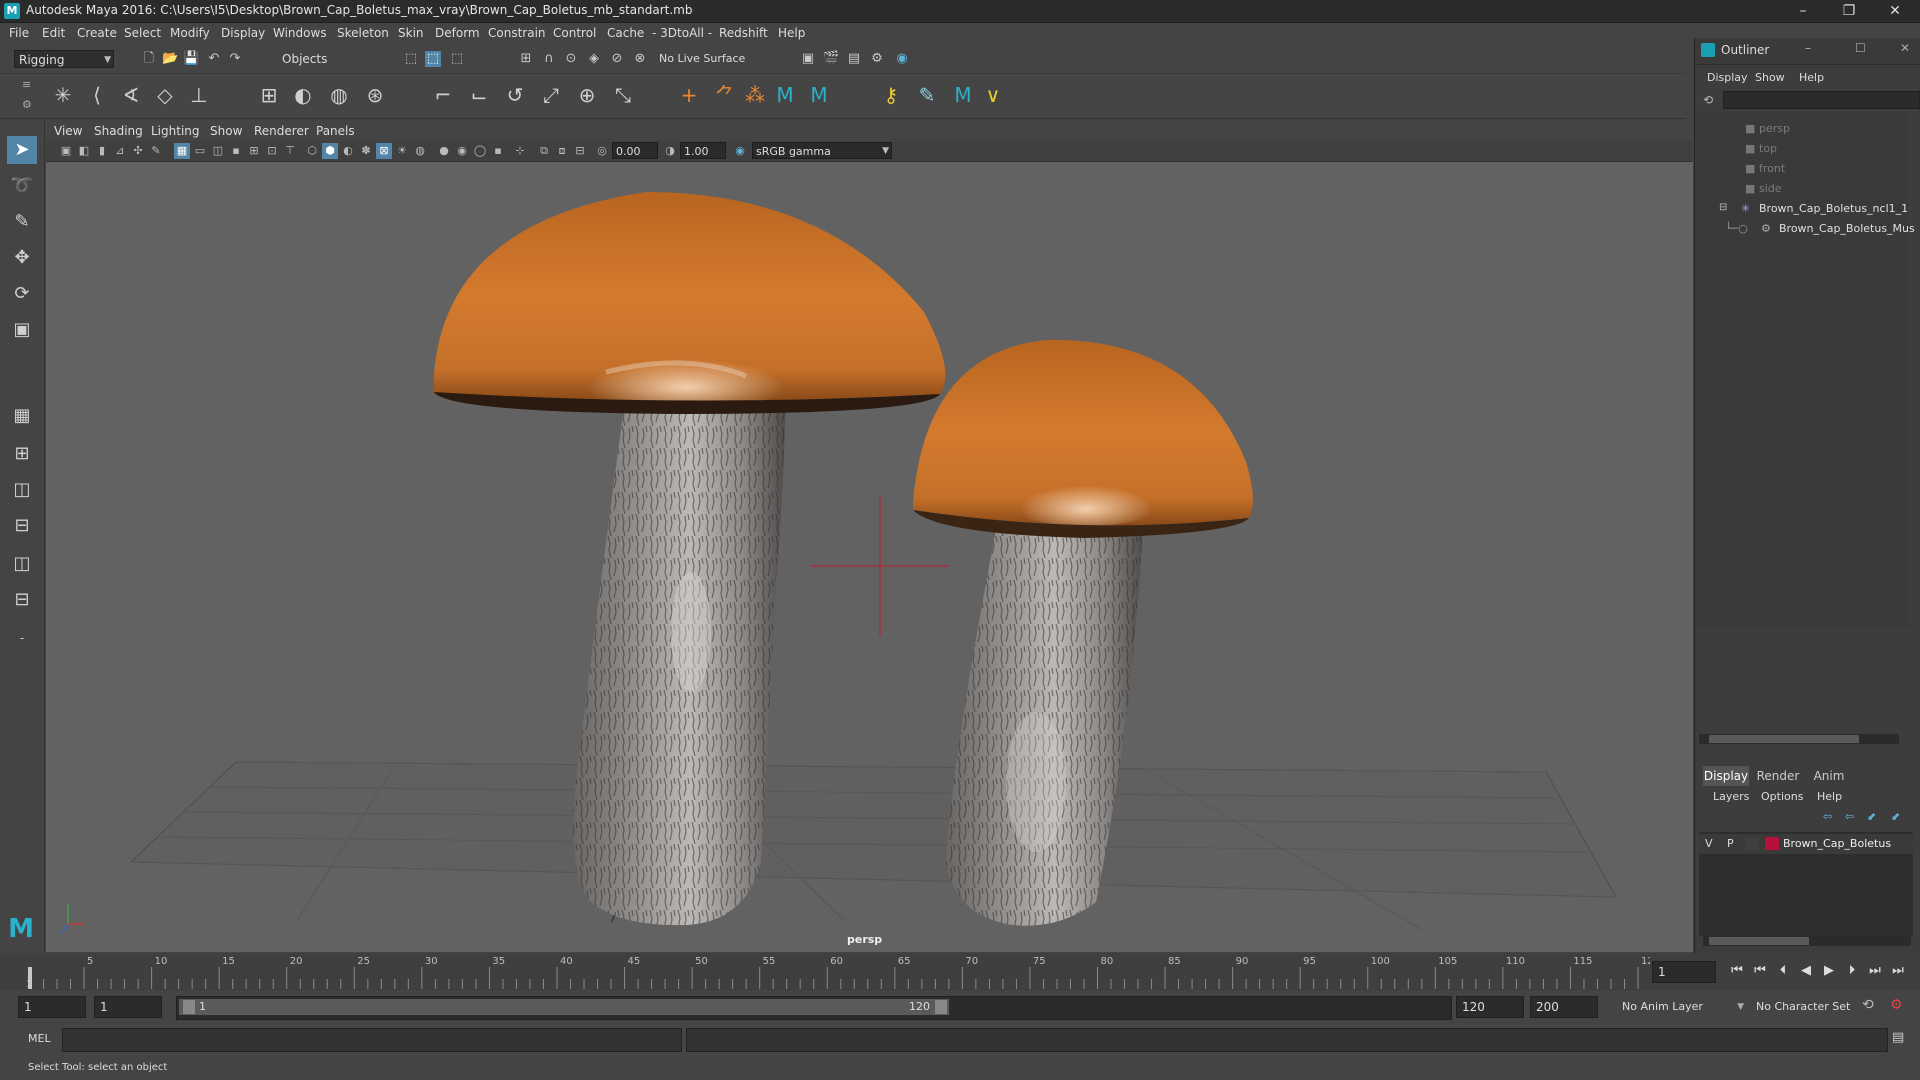  Describe the element at coordinates (22, 490) in the screenshot. I see `layout-persp-outliner-icon: ◫` at that location.